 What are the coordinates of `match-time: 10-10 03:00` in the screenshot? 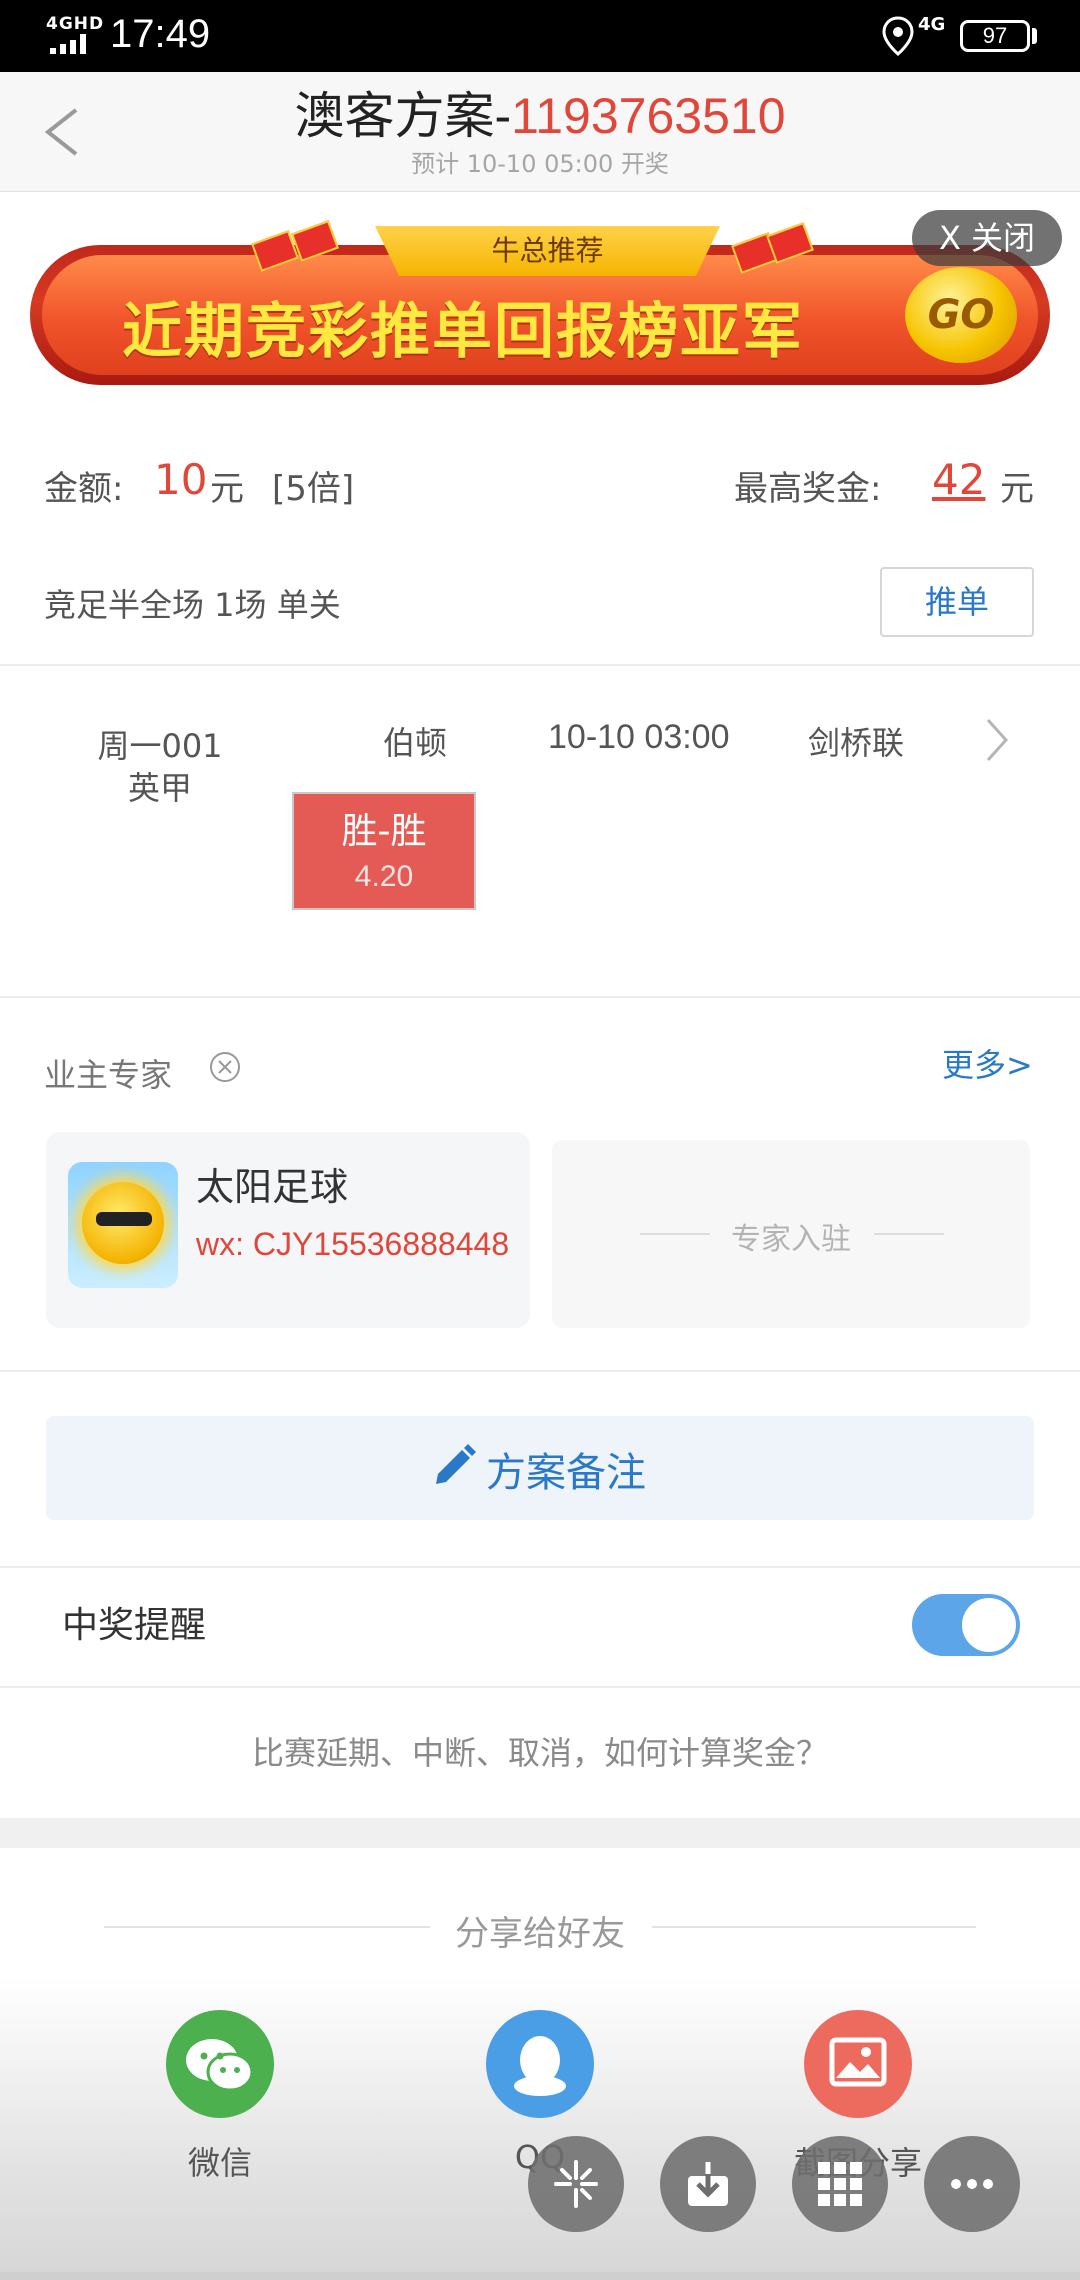 It's located at (639, 737).